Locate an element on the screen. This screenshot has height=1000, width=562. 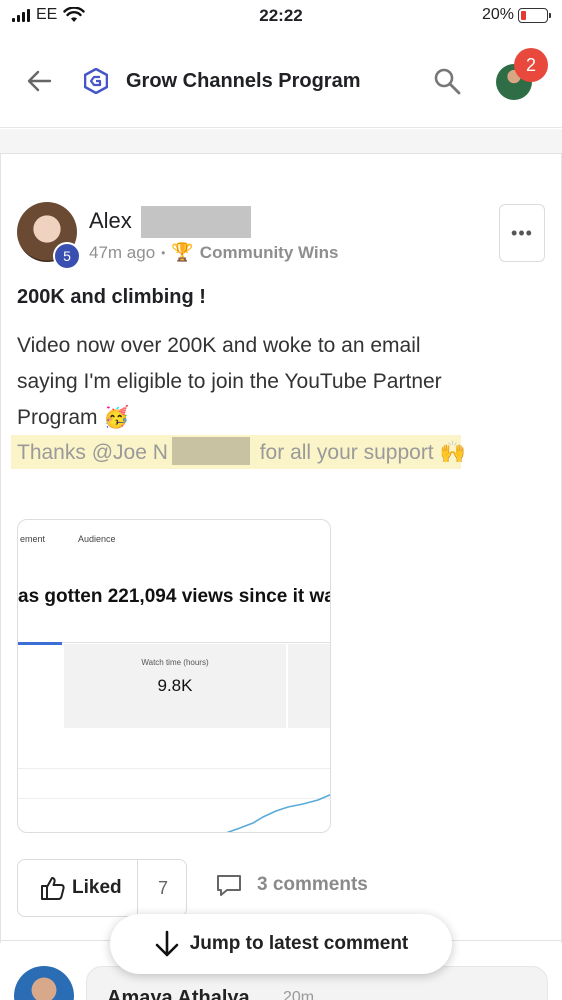
post-meta: 47m ago • 🏆 Community Wins is located at coordinates (213, 252).